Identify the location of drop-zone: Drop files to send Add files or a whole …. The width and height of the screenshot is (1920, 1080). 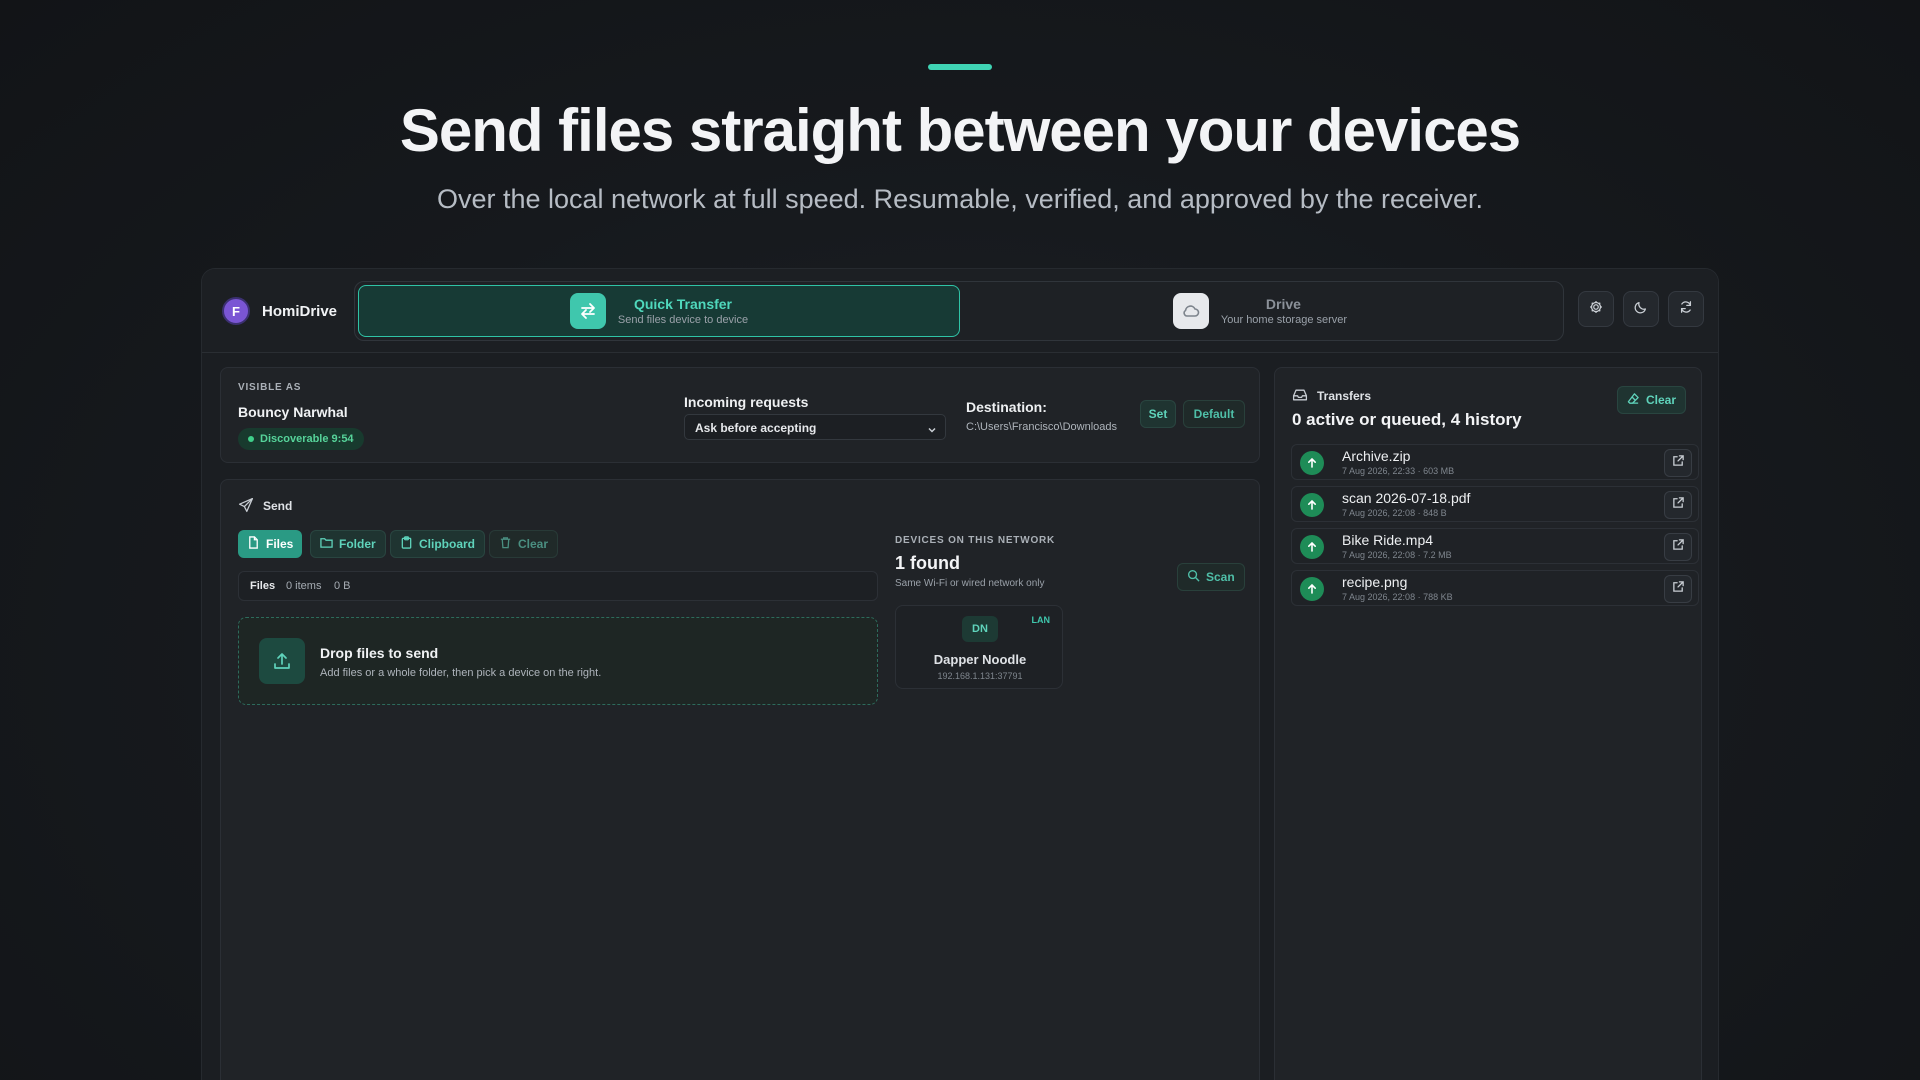
(558, 661).